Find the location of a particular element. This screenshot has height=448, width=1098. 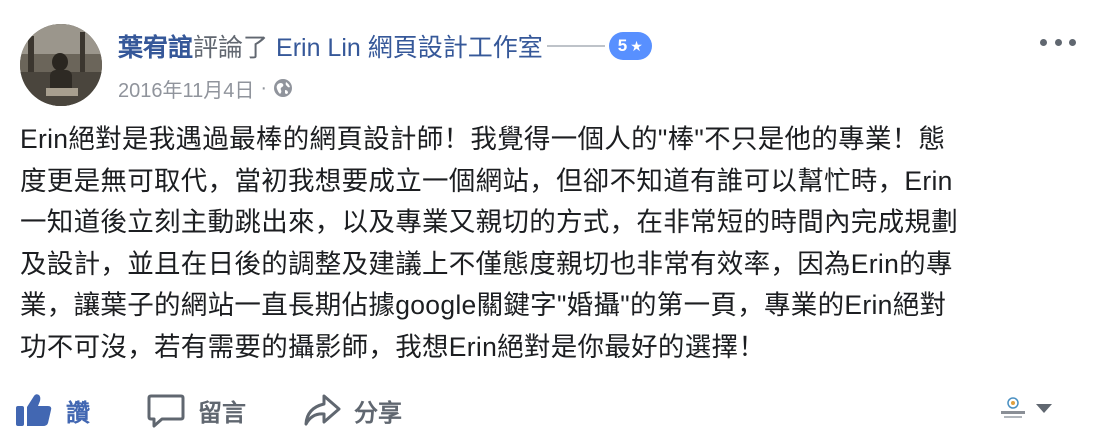

avatar-photo is located at coordinates (61, 65).